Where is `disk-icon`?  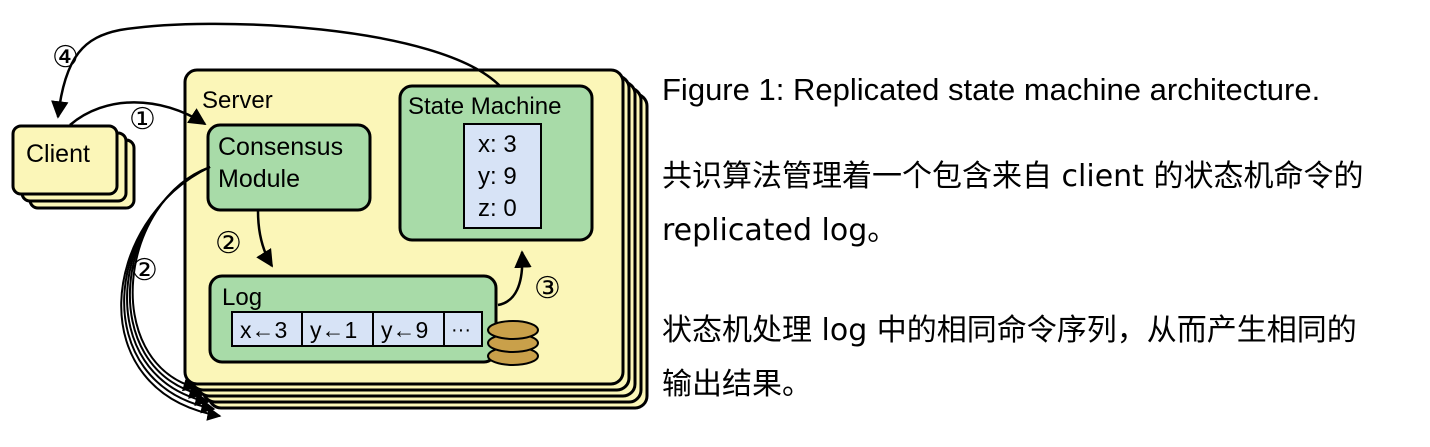 disk-icon is located at coordinates (513, 343).